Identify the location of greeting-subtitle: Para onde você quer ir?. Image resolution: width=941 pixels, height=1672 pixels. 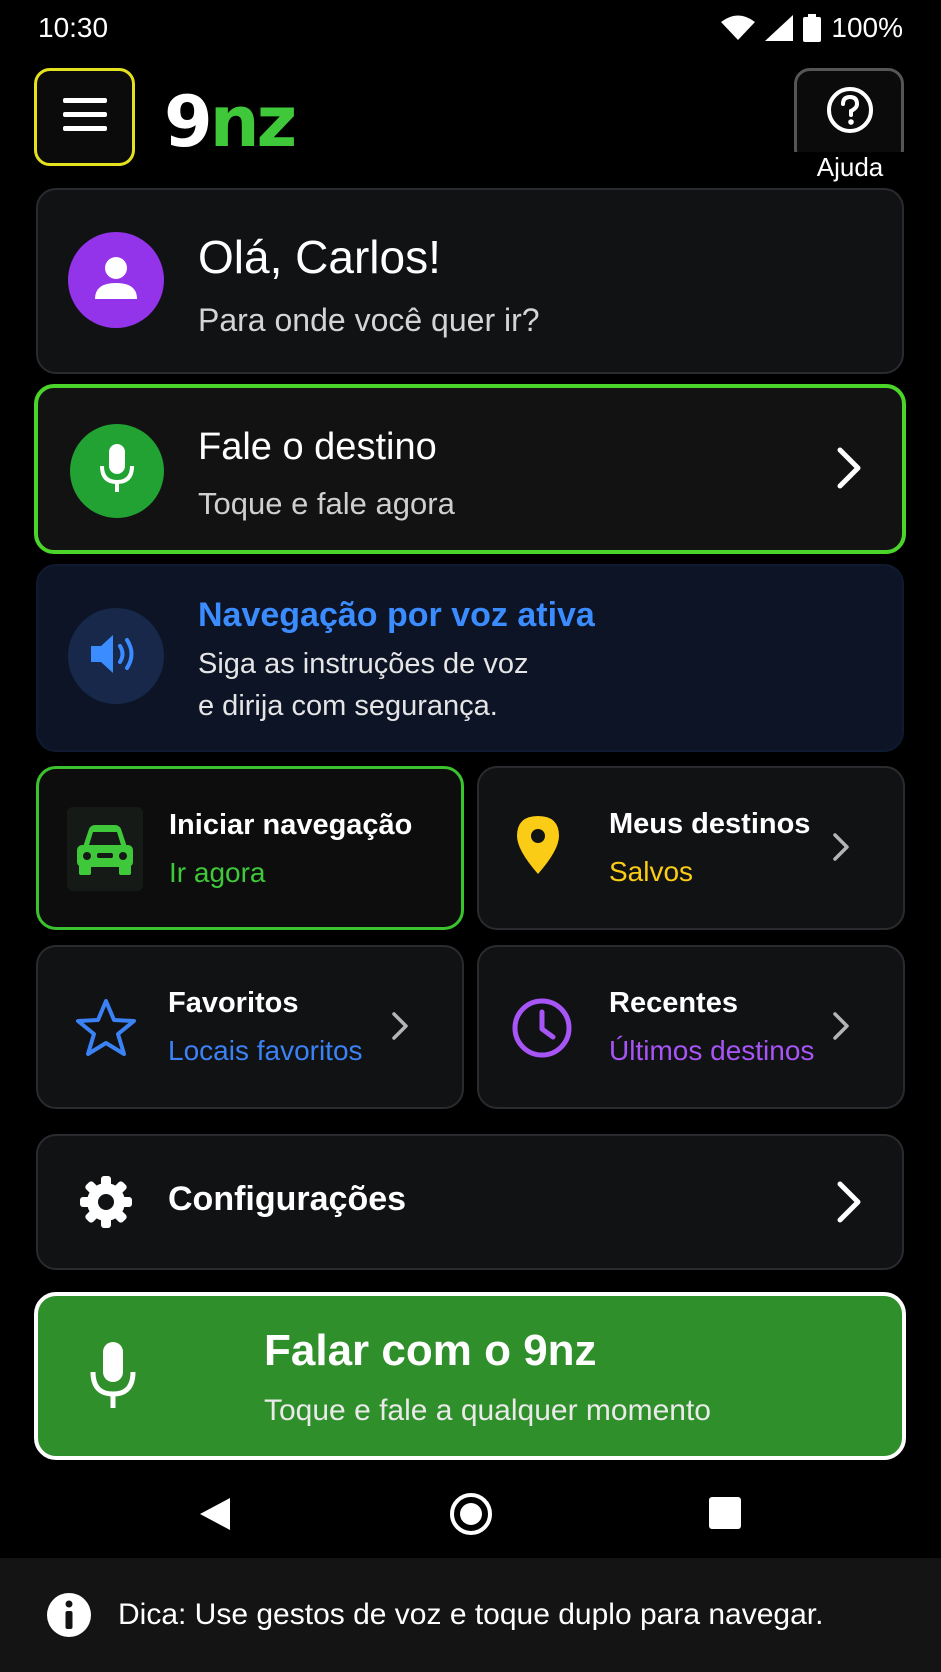
(369, 320).